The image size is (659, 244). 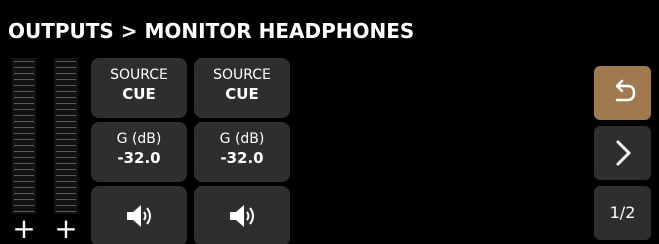 What do you see at coordinates (24, 229) in the screenshot?
I see `add-button-1: +` at bounding box center [24, 229].